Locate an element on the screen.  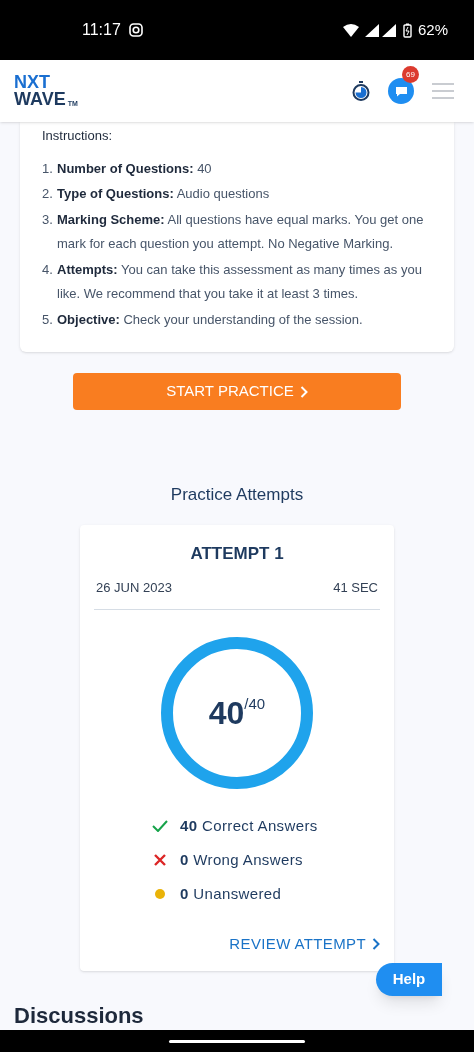
score-total: /40 is located at coordinates (255, 703).